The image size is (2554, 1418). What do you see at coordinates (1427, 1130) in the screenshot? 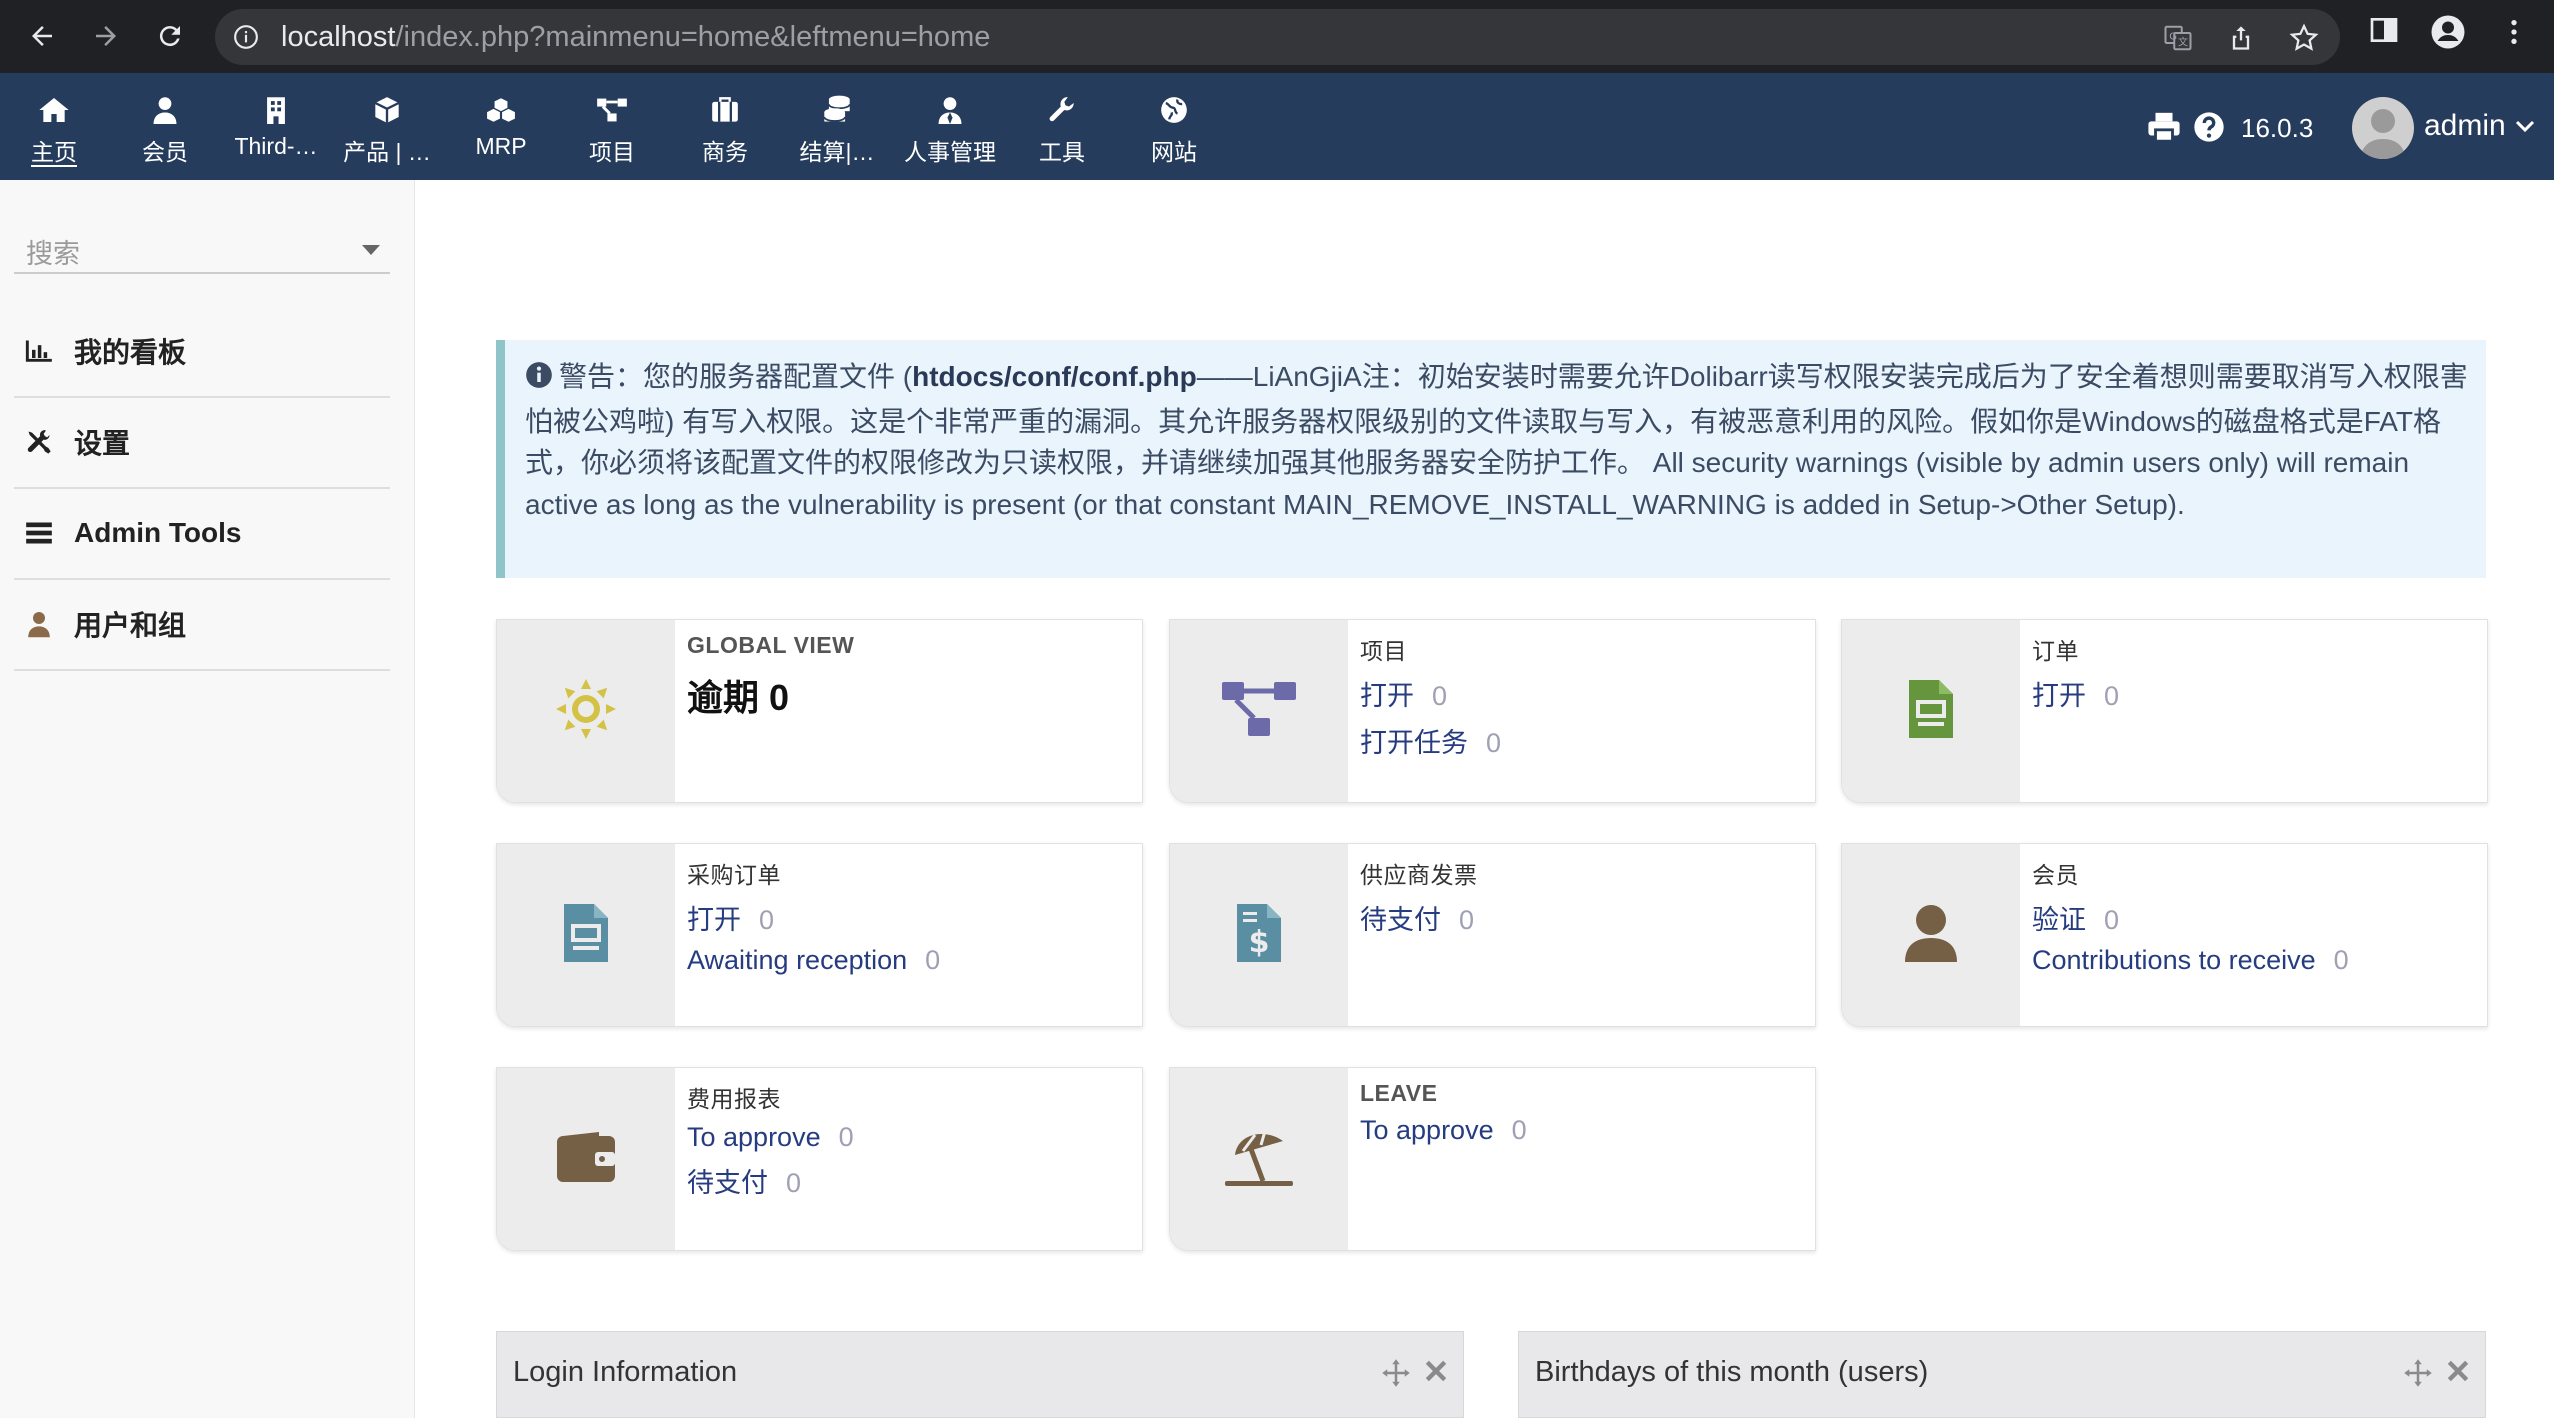
I see `line-label: To approve` at bounding box center [1427, 1130].